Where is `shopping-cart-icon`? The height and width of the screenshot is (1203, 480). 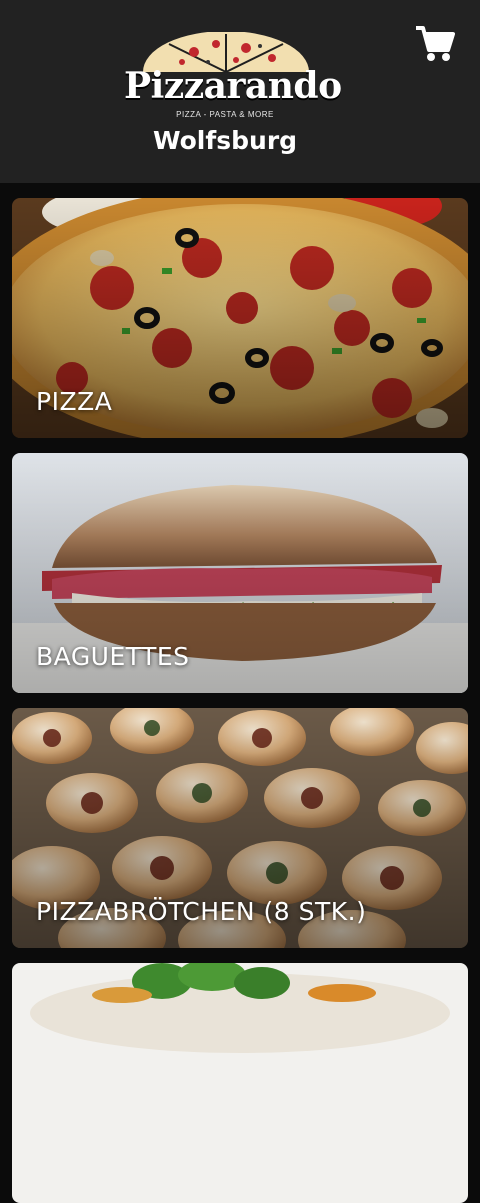
shopping-cart-icon is located at coordinates (435, 43).